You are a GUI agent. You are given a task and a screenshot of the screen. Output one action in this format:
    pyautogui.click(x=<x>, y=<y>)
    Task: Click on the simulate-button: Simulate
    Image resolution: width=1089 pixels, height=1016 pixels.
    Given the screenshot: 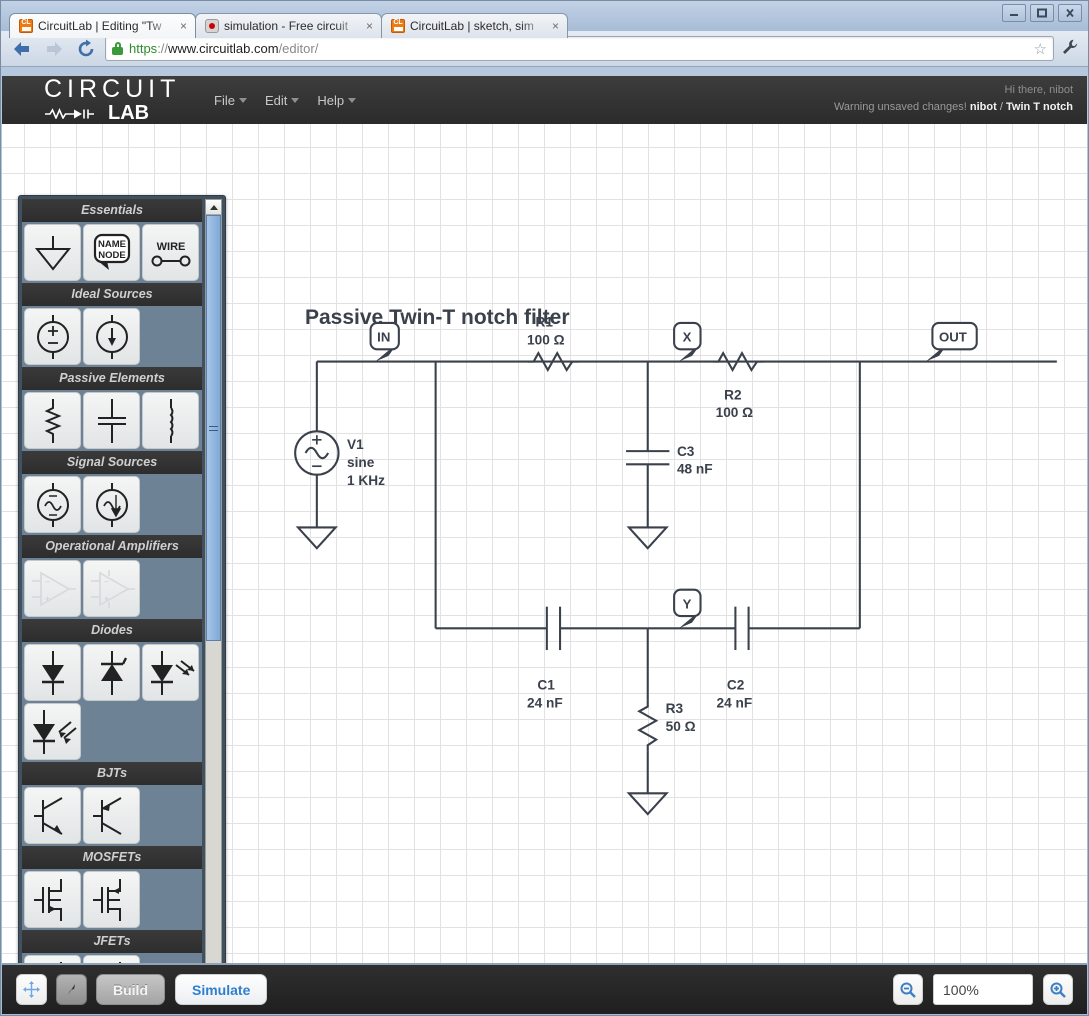 What is the action you would take?
    pyautogui.click(x=221, y=989)
    